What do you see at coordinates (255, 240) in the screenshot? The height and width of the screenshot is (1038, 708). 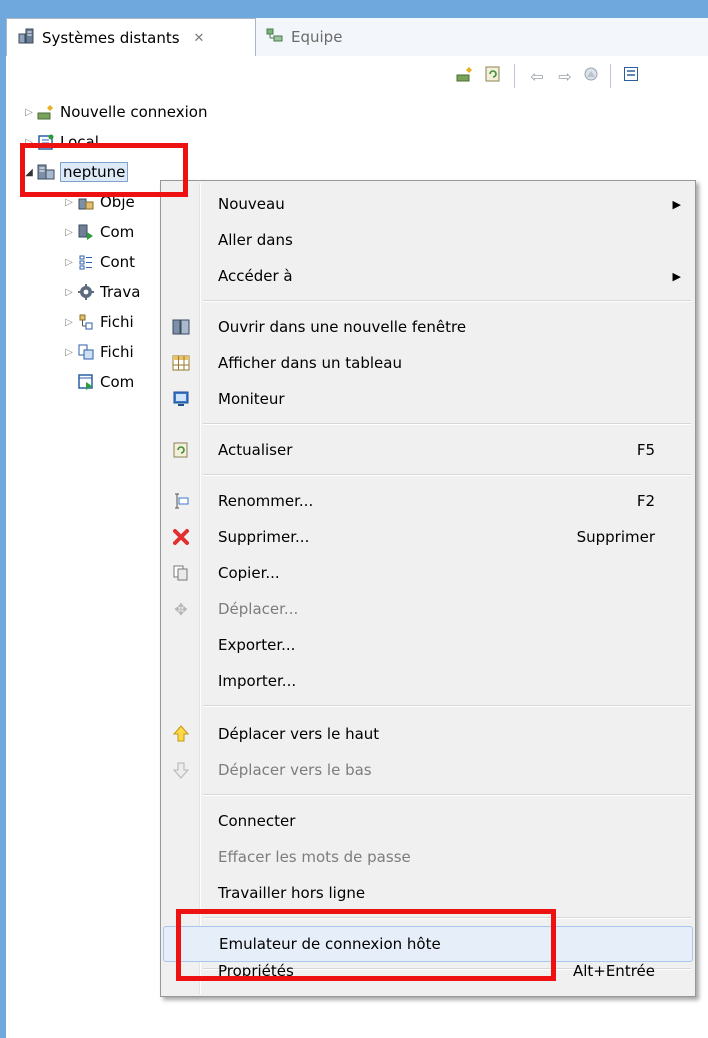 I see `menu-item-label: Aller dans` at bounding box center [255, 240].